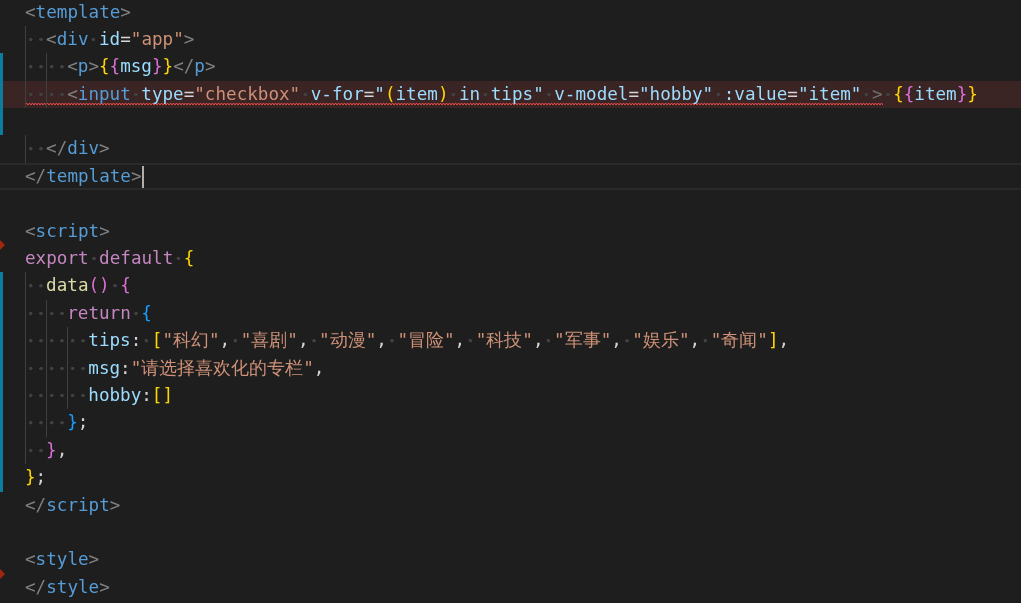 This screenshot has height=603, width=1021. What do you see at coordinates (62, 560) in the screenshot?
I see `code-line: <style>` at bounding box center [62, 560].